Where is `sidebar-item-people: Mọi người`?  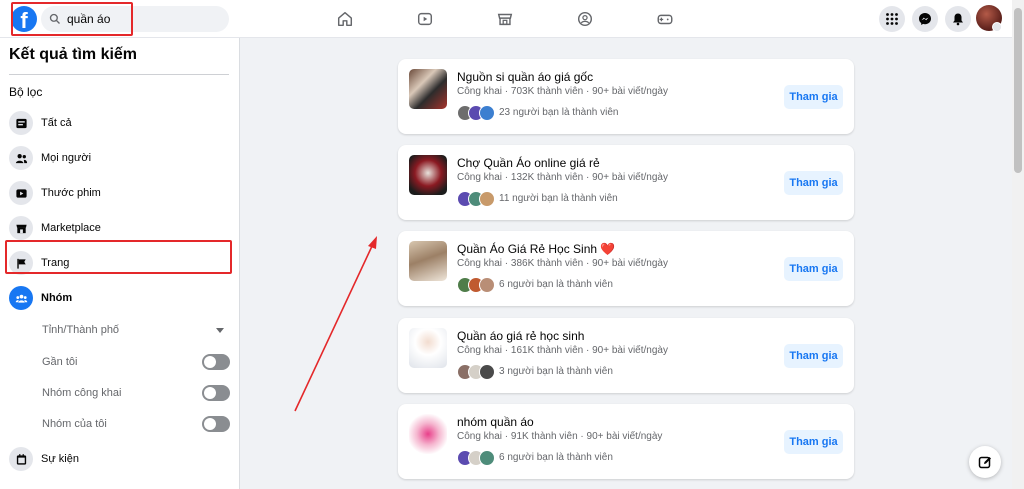
sidebar-item-people: Mọi người is located at coordinates (120, 158).